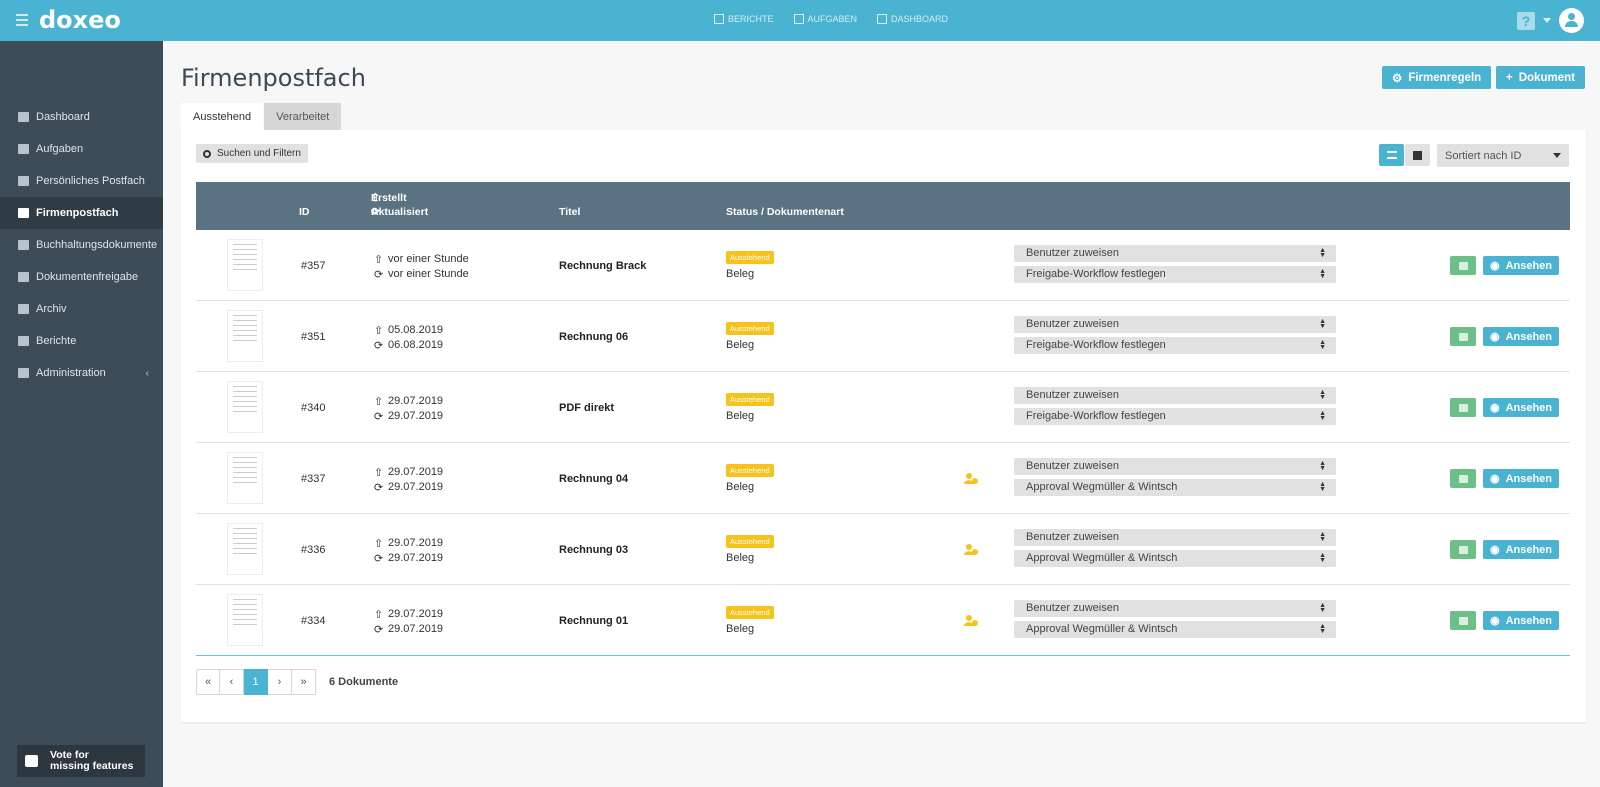  Describe the element at coordinates (593, 621) in the screenshot. I see `row-title: Rechnung 01` at that location.